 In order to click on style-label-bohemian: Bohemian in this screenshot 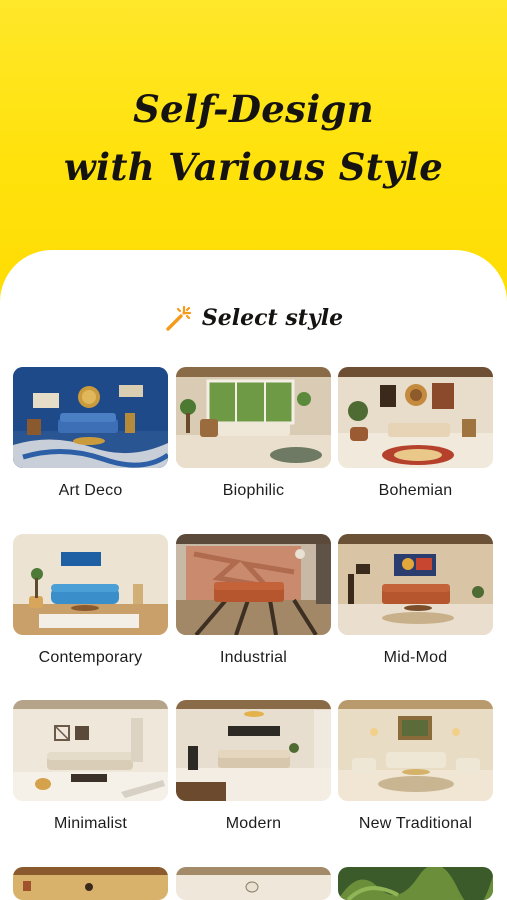, I will do `click(415, 490)`.